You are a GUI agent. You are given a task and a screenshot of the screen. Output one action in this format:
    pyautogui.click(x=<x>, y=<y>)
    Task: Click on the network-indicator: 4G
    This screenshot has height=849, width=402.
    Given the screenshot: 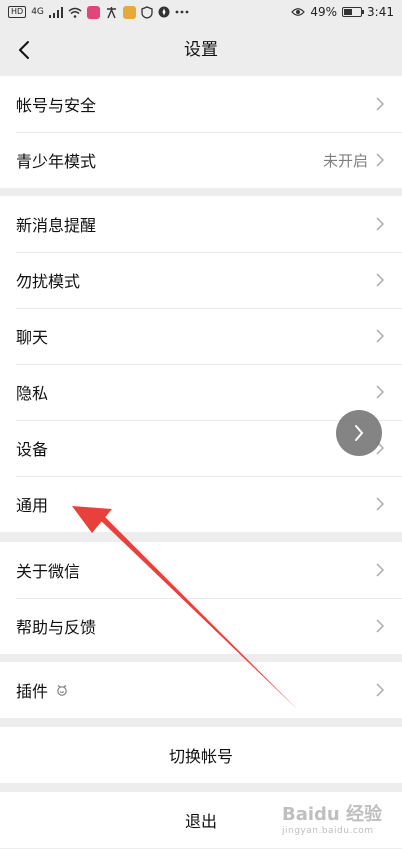 What is the action you would take?
    pyautogui.click(x=37, y=12)
    